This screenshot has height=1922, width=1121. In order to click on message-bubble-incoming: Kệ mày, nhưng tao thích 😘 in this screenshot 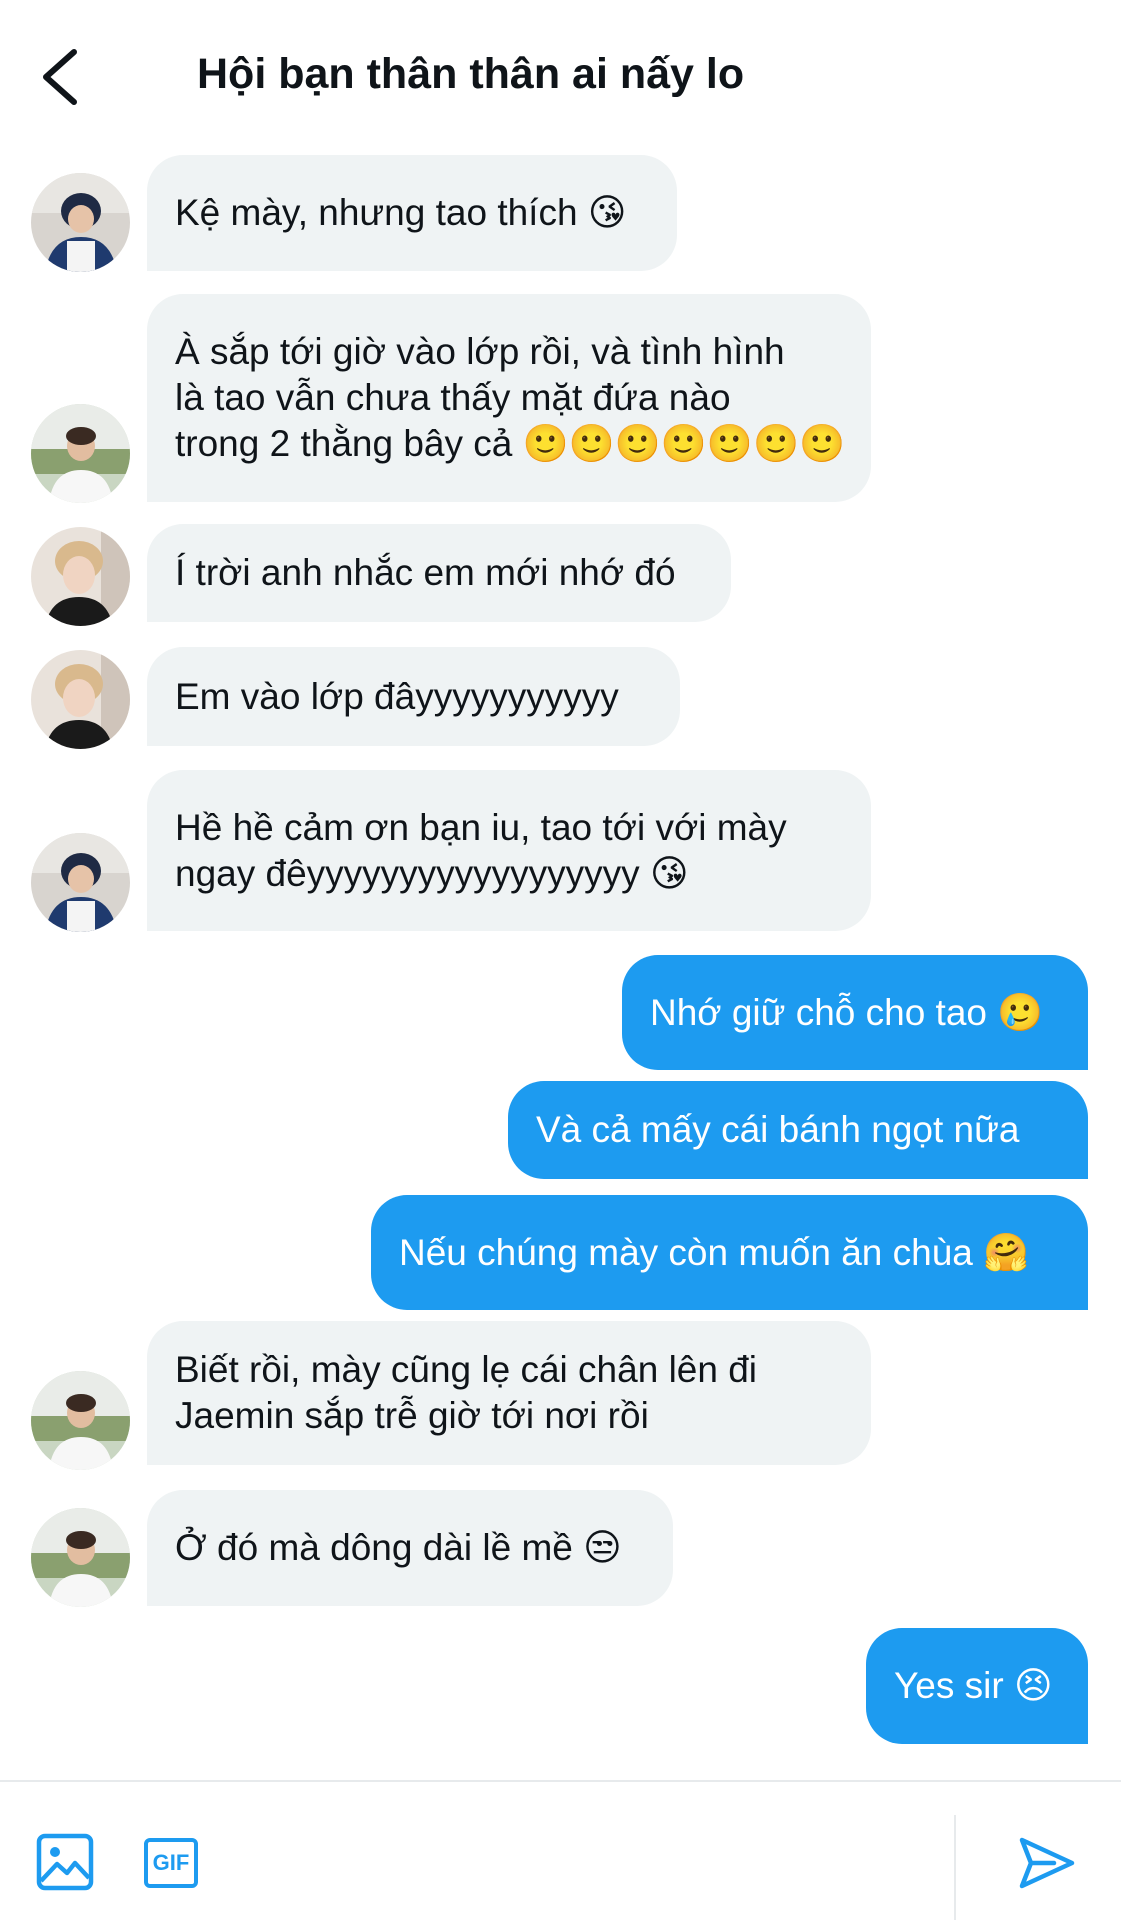, I will do `click(412, 213)`.